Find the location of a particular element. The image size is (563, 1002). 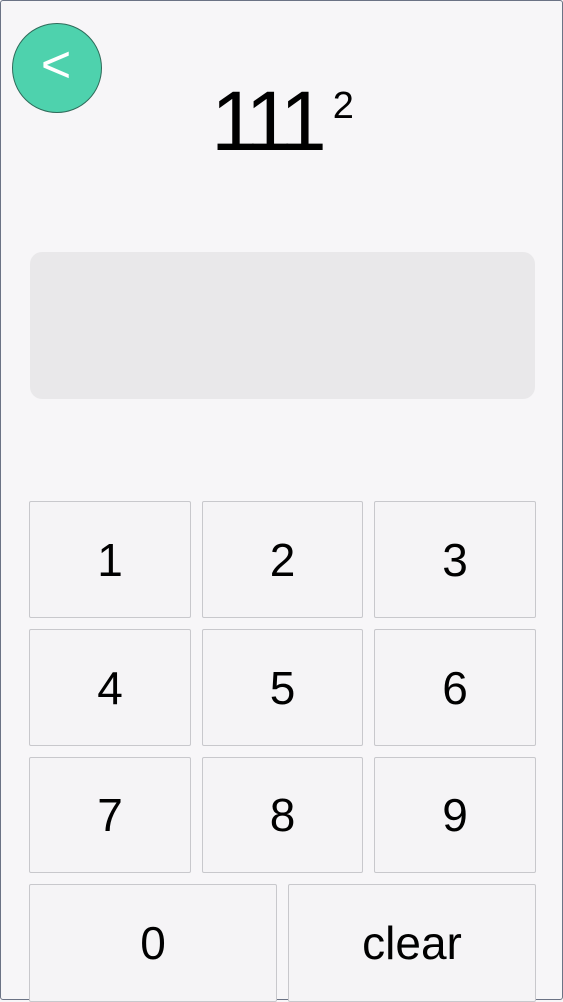

key-7: 7 is located at coordinates (110, 815).